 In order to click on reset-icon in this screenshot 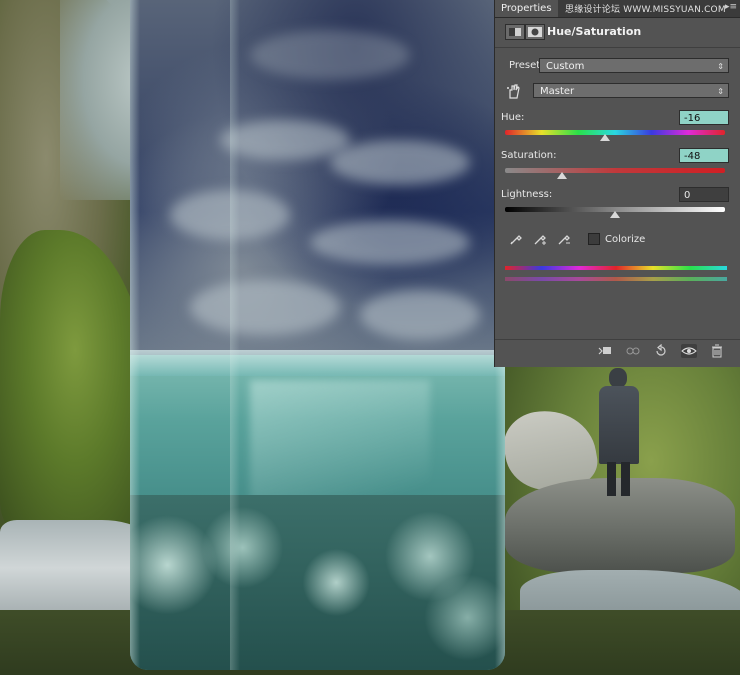, I will do `click(661, 350)`.